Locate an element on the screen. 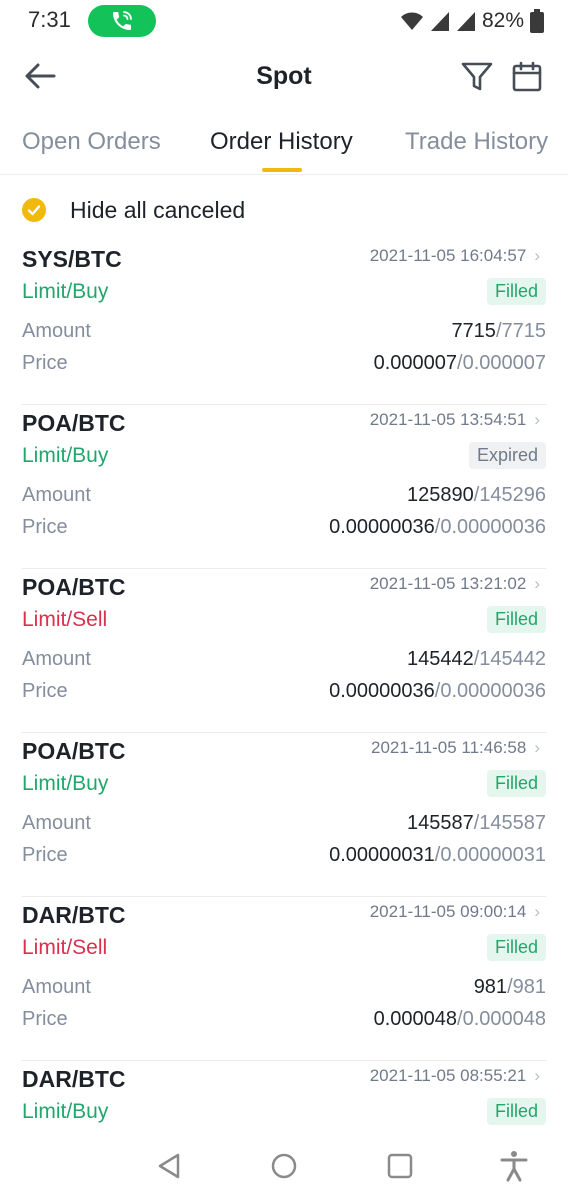 This screenshot has height=1200, width=568. order-datetime-text: 2021-11-05 16:04:57 is located at coordinates (448, 255).